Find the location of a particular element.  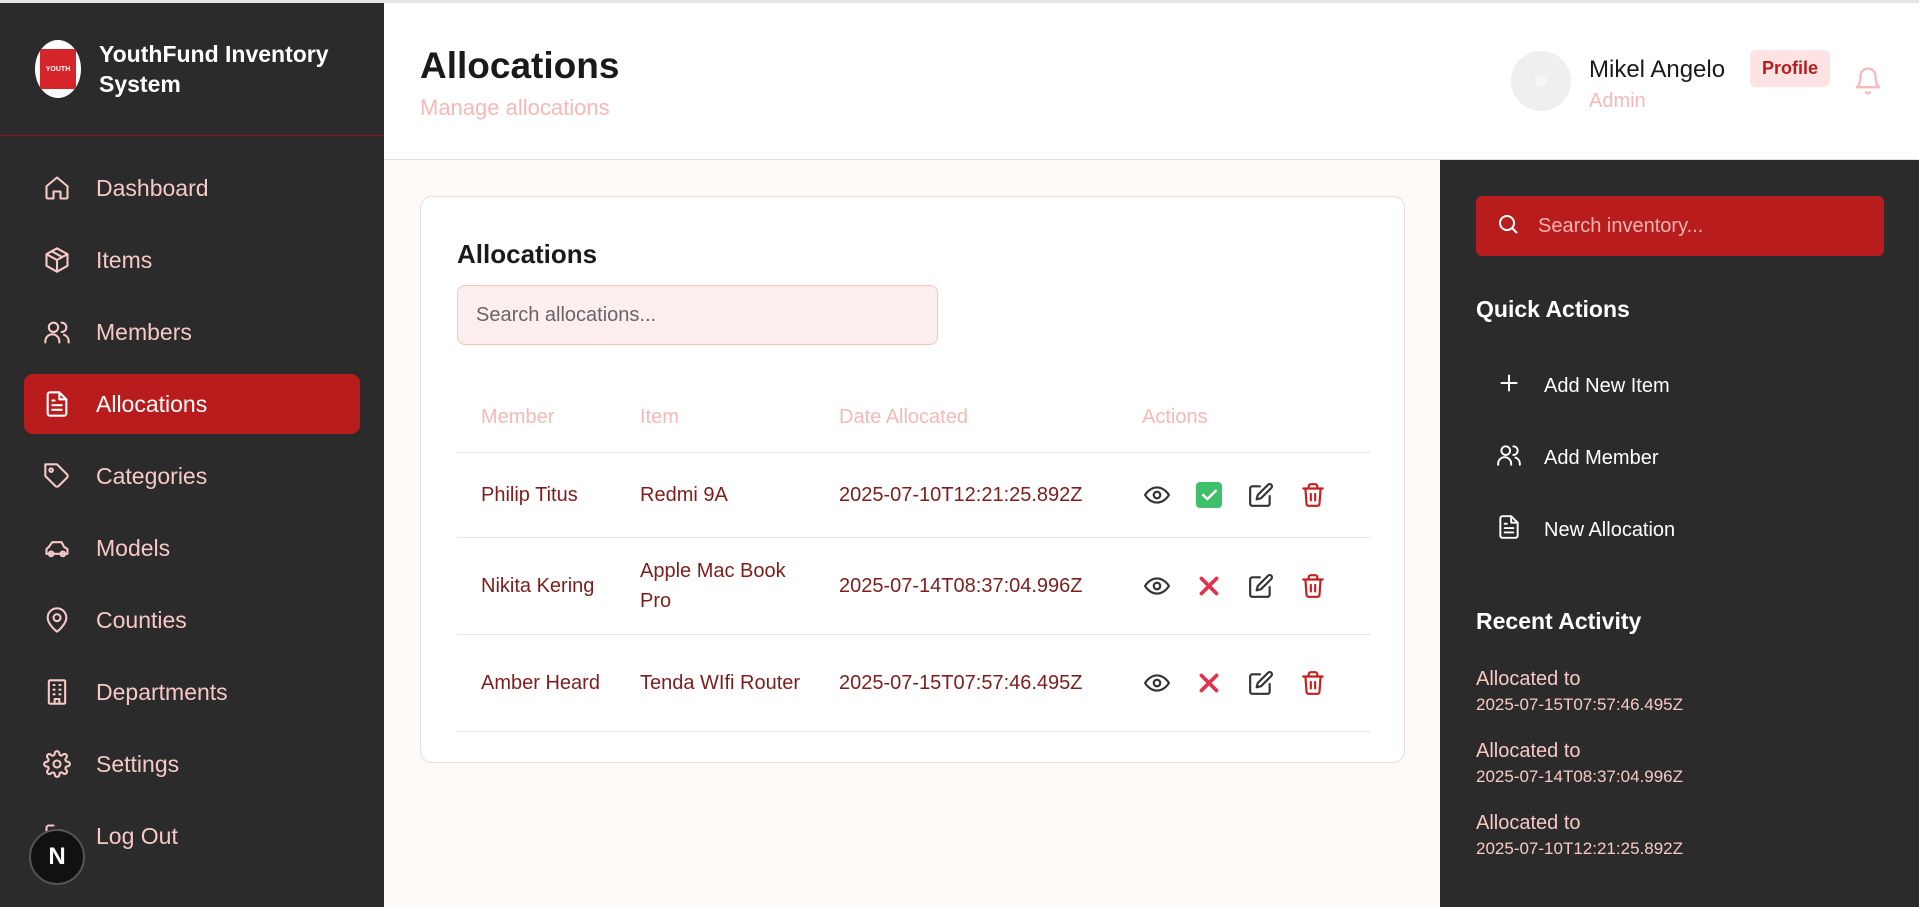

sidebar-item-label: Dashboard is located at coordinates (152, 187).